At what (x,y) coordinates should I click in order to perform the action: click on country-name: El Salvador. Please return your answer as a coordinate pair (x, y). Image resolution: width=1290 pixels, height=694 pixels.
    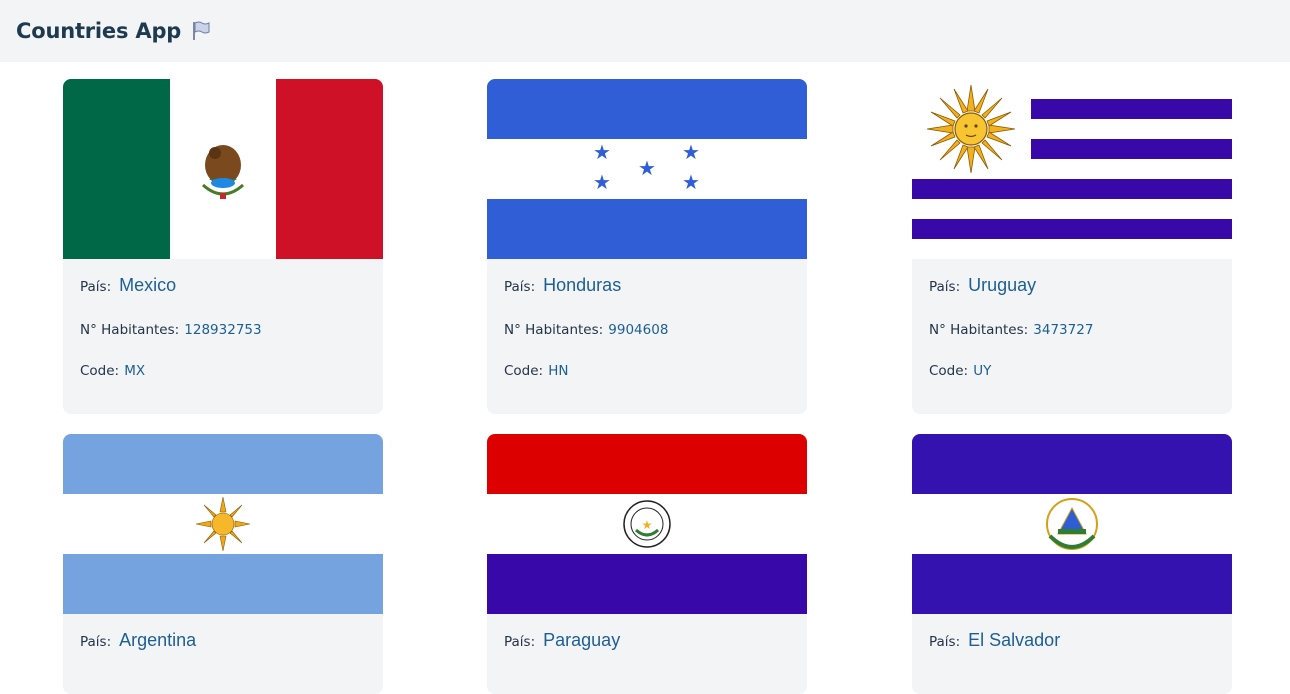
    Looking at the image, I should click on (1014, 640).